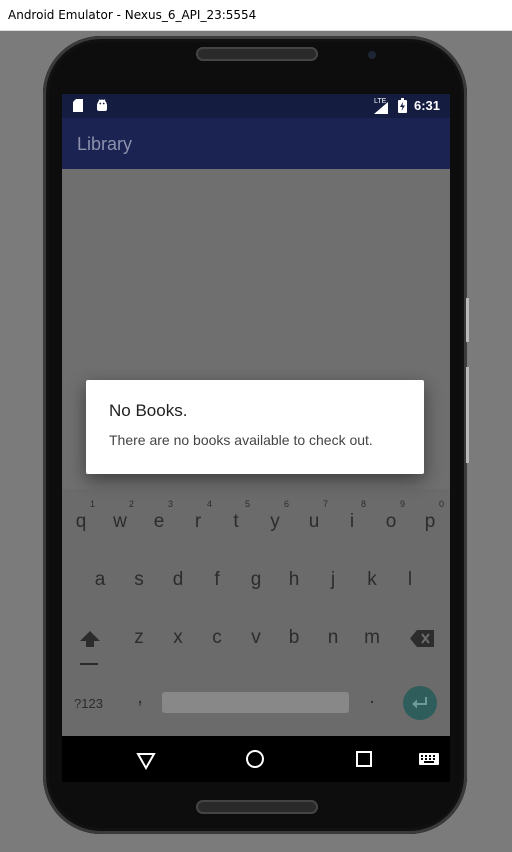 The height and width of the screenshot is (852, 512). I want to click on key-w: w, so click(120, 522).